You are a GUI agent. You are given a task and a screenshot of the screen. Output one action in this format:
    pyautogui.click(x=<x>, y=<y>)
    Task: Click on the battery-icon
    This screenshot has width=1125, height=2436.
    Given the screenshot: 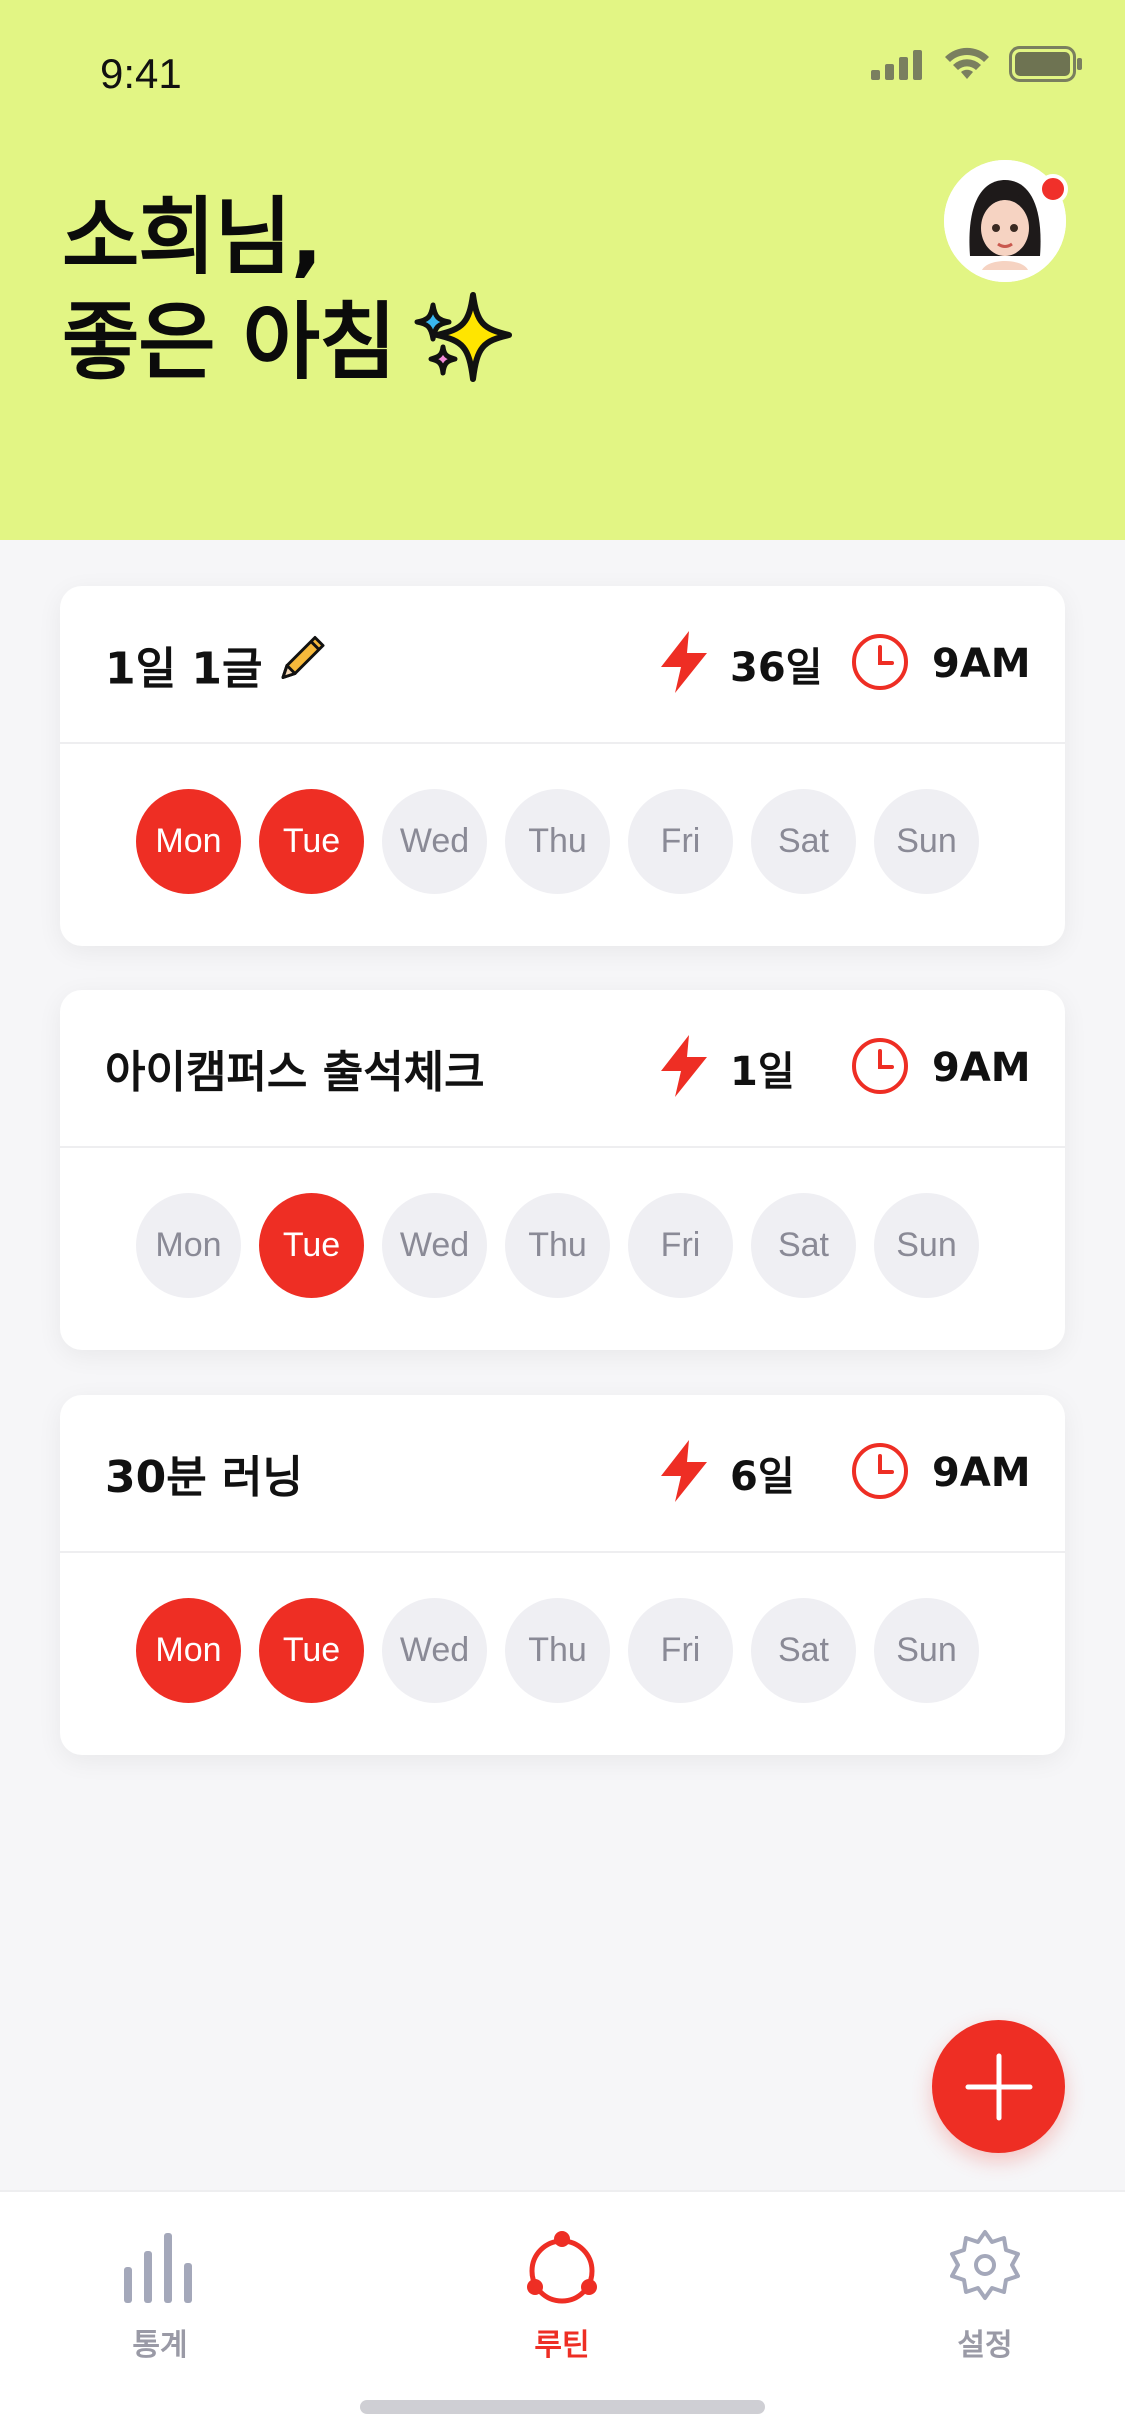 What is the action you would take?
    pyautogui.click(x=1045, y=64)
    